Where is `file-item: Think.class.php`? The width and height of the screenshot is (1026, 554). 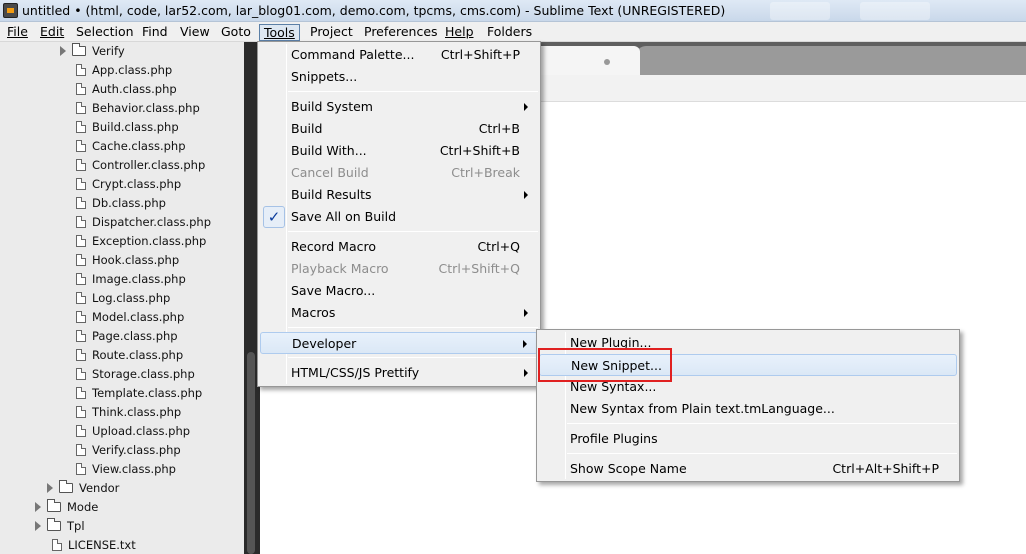 file-item: Think.class.php is located at coordinates (128, 412).